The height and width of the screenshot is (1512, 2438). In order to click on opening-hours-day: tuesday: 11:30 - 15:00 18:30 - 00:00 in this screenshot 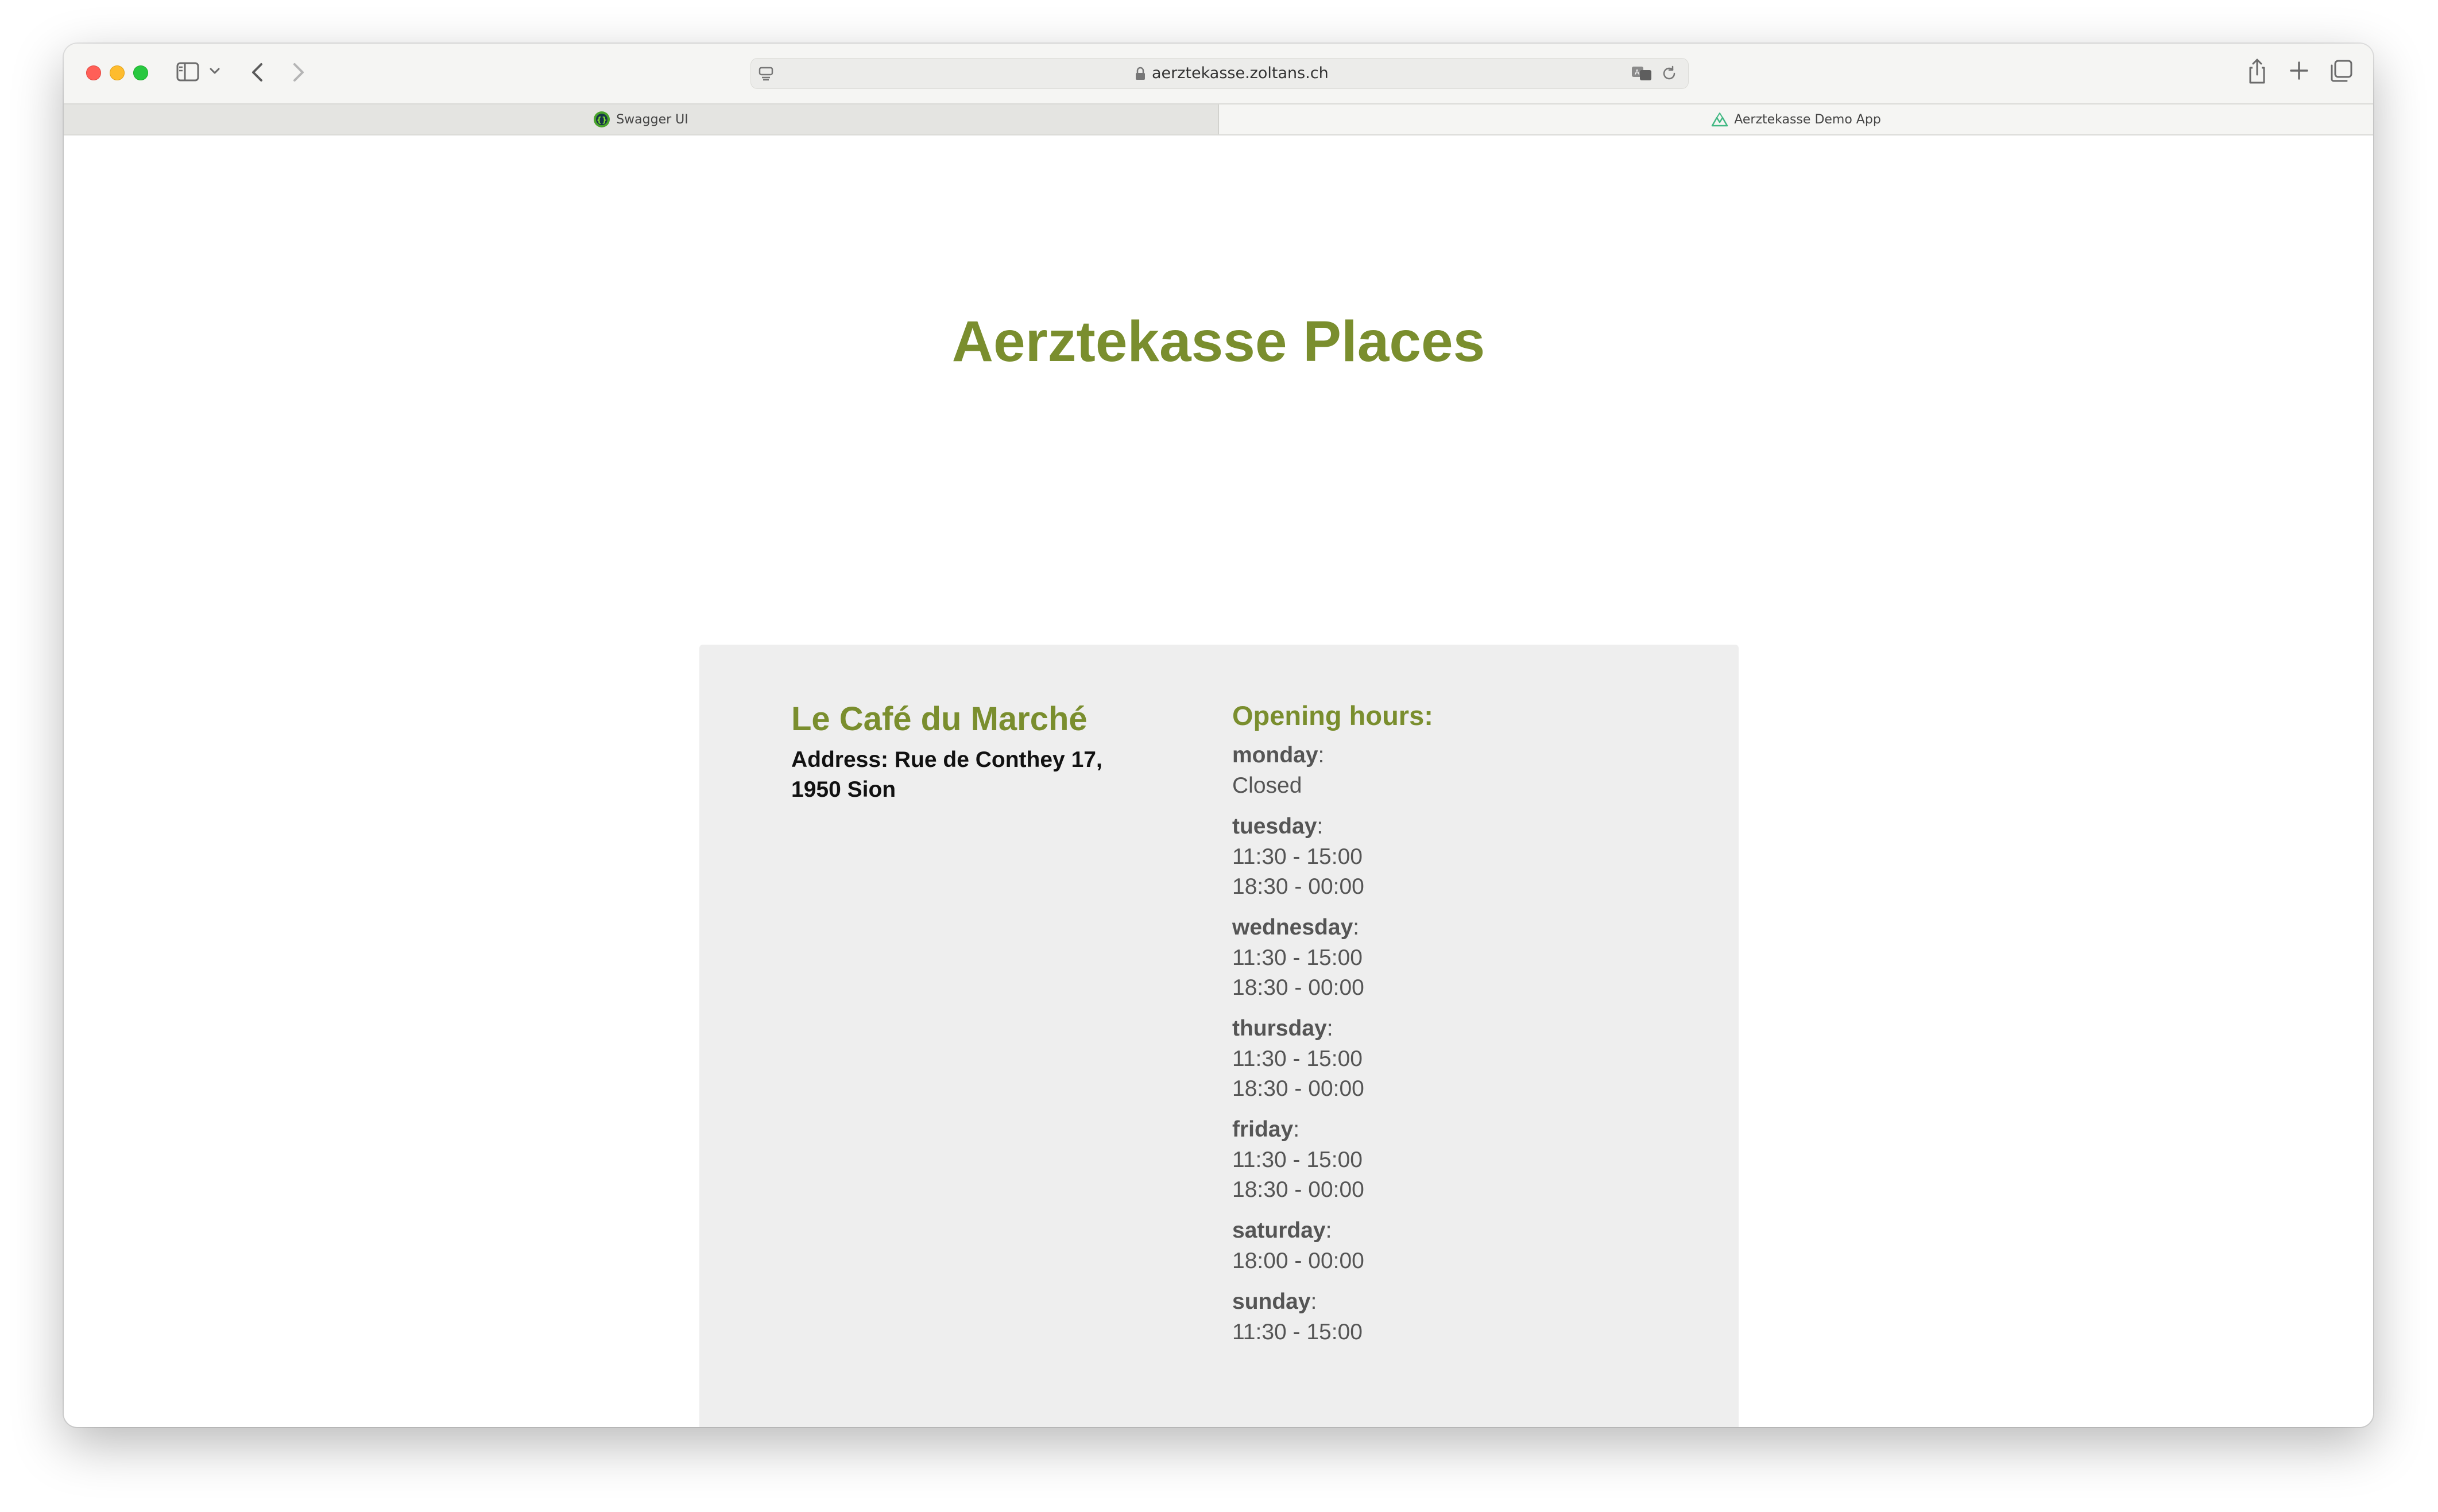, I will do `click(1439, 856)`.